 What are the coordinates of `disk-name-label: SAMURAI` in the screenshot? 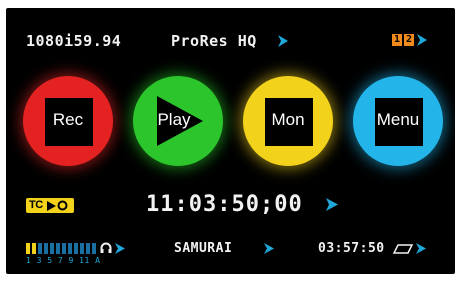 It's located at (203, 248).